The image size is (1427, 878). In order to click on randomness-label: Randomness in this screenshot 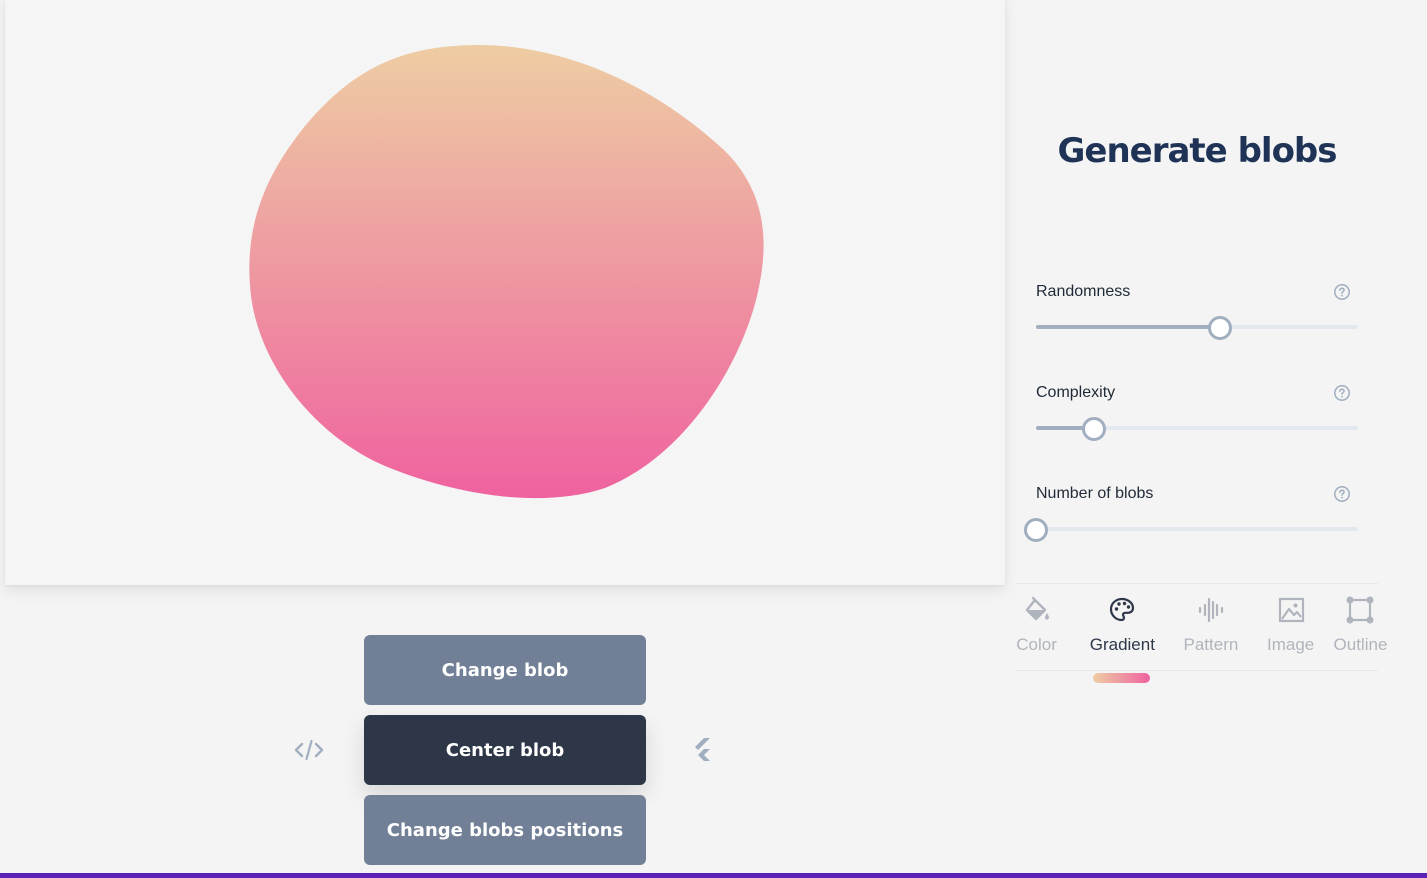, I will do `click(1083, 291)`.